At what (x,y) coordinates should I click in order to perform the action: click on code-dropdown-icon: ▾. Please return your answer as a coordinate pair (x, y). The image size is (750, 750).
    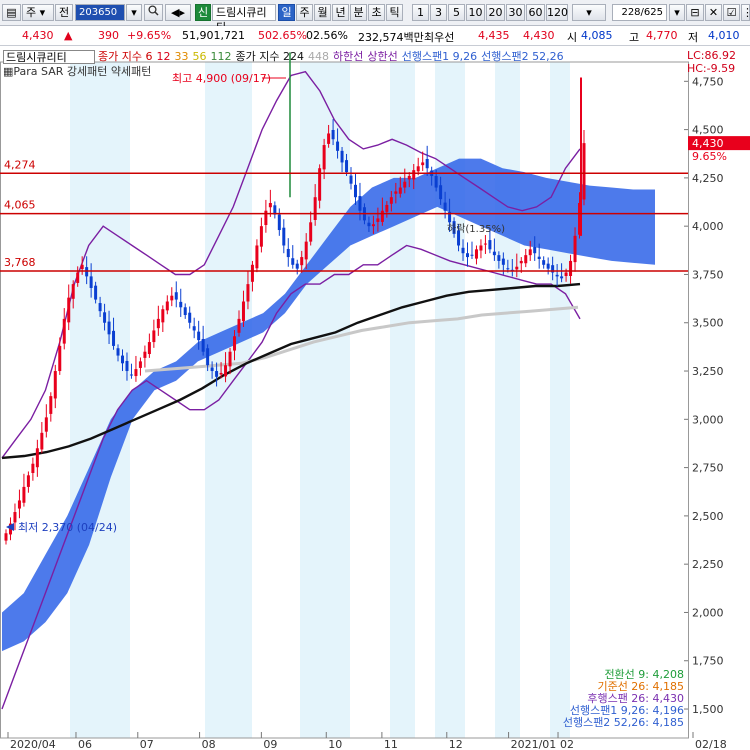
    Looking at the image, I should click on (134, 12).